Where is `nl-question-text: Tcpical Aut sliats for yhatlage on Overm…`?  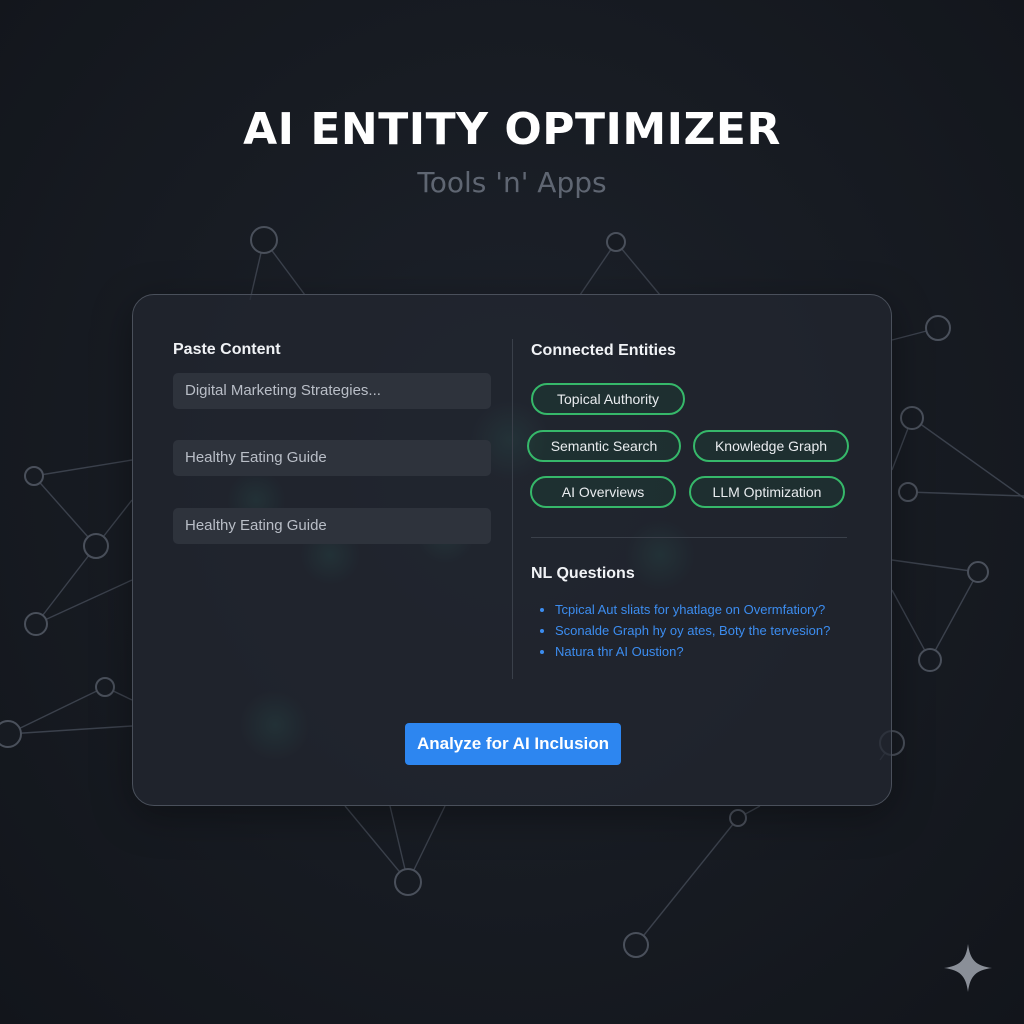 nl-question-text: Tcpical Aut sliats for yhatlage on Overm… is located at coordinates (690, 609).